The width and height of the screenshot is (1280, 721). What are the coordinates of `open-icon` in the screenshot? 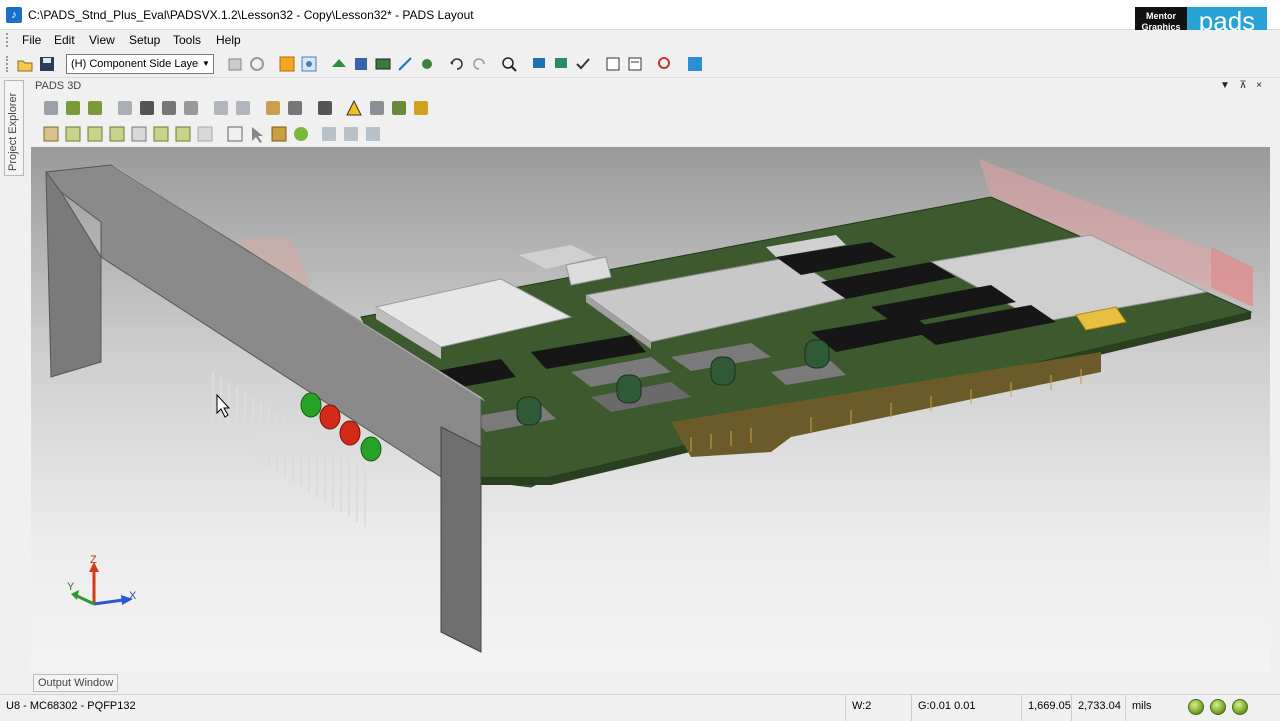 It's located at (25, 64).